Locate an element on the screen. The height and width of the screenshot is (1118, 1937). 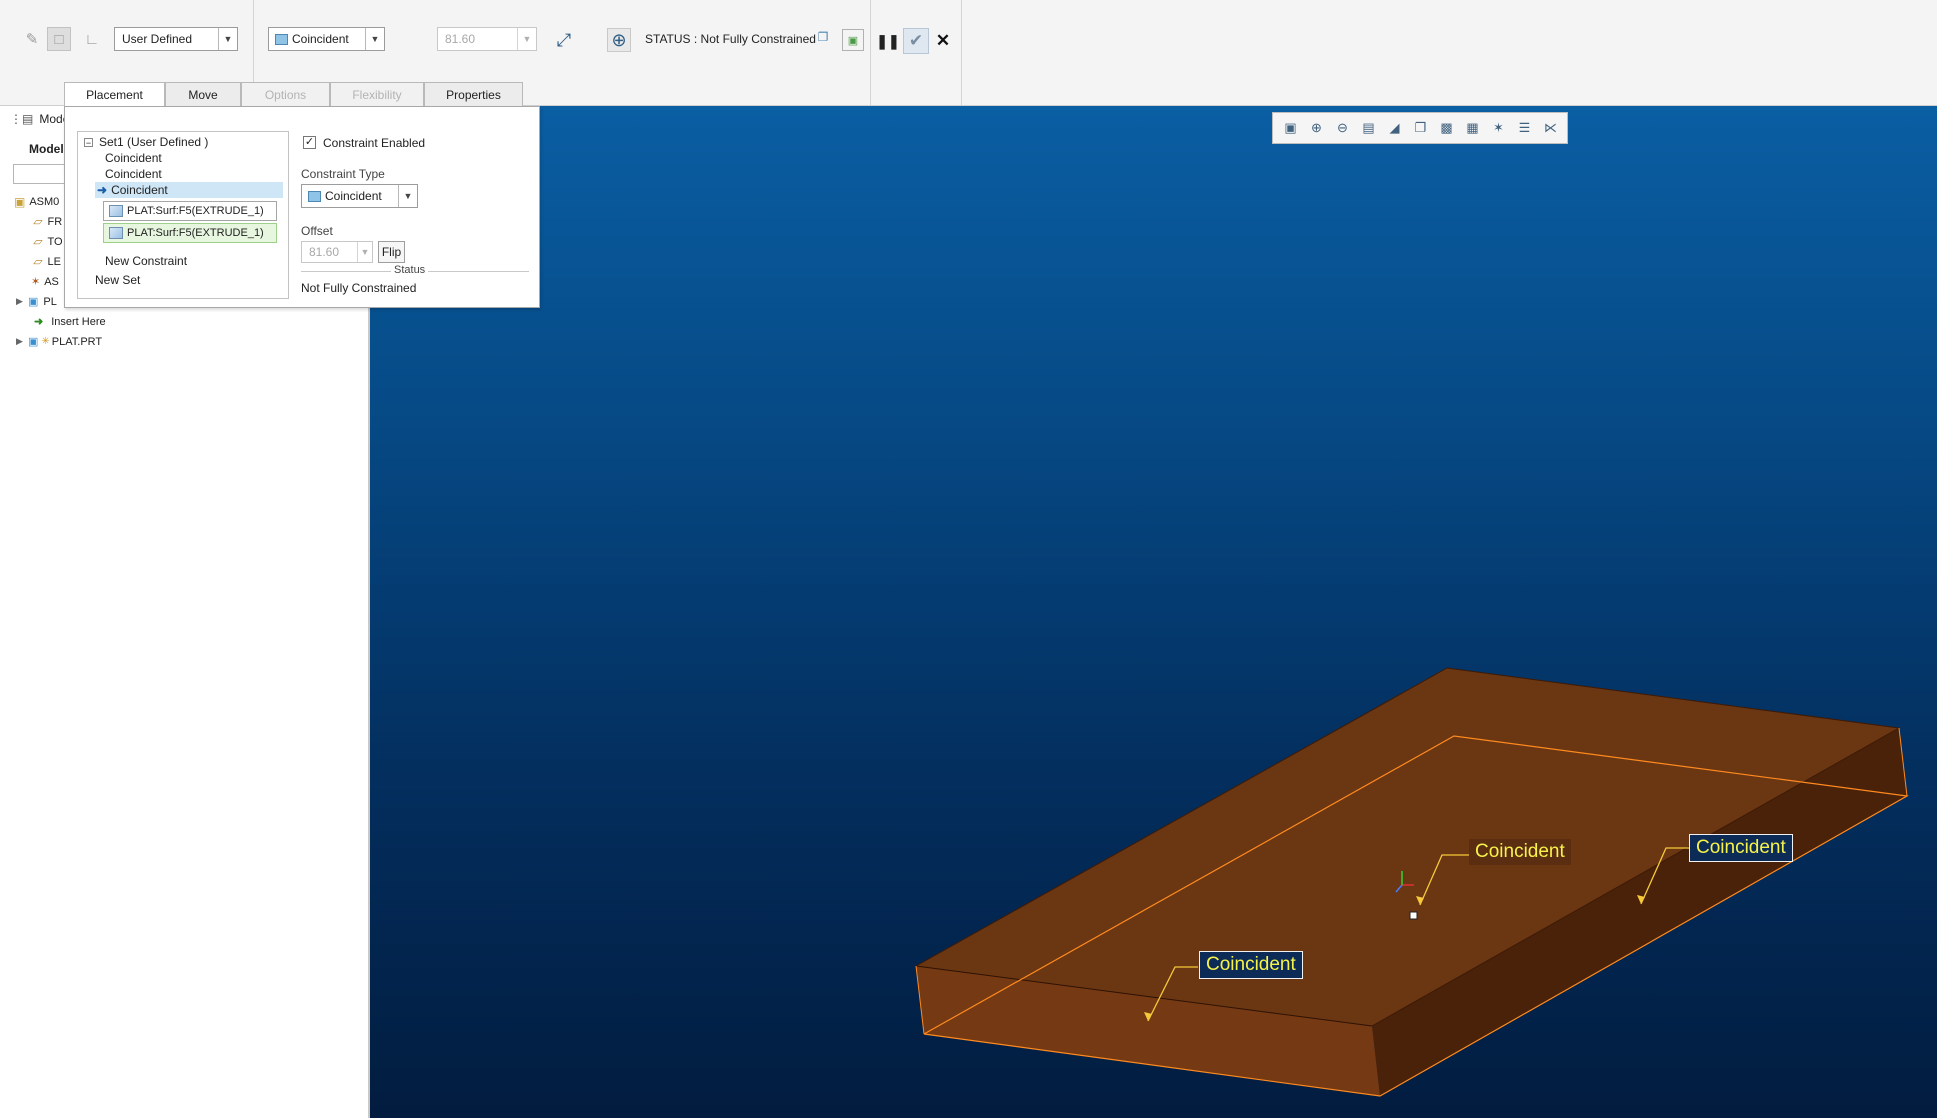
saved-orientations-icon: ❐ is located at coordinates (1420, 128).